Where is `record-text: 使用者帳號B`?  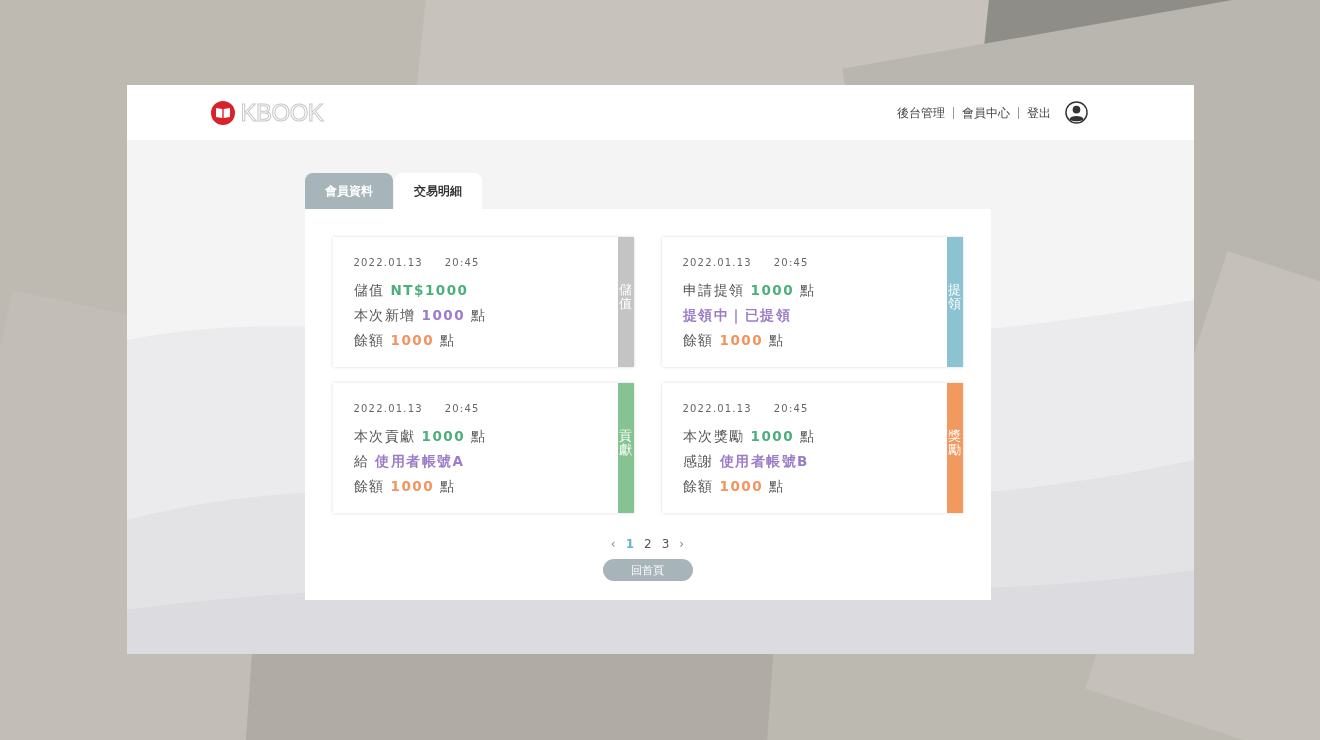
record-text: 使用者帳號B is located at coordinates (764, 461).